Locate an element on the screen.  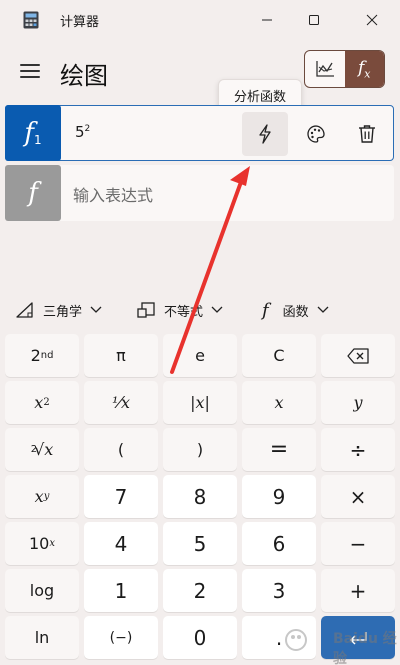
function-dropdown: f 函数 is located at coordinates (295, 310).